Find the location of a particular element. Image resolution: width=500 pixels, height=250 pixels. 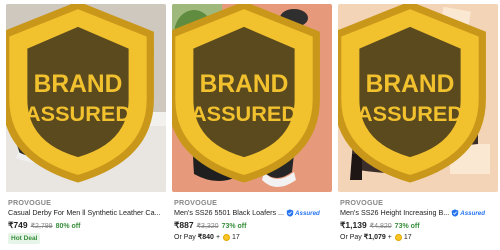

pay-amount: ₹840 is located at coordinates (205, 237).